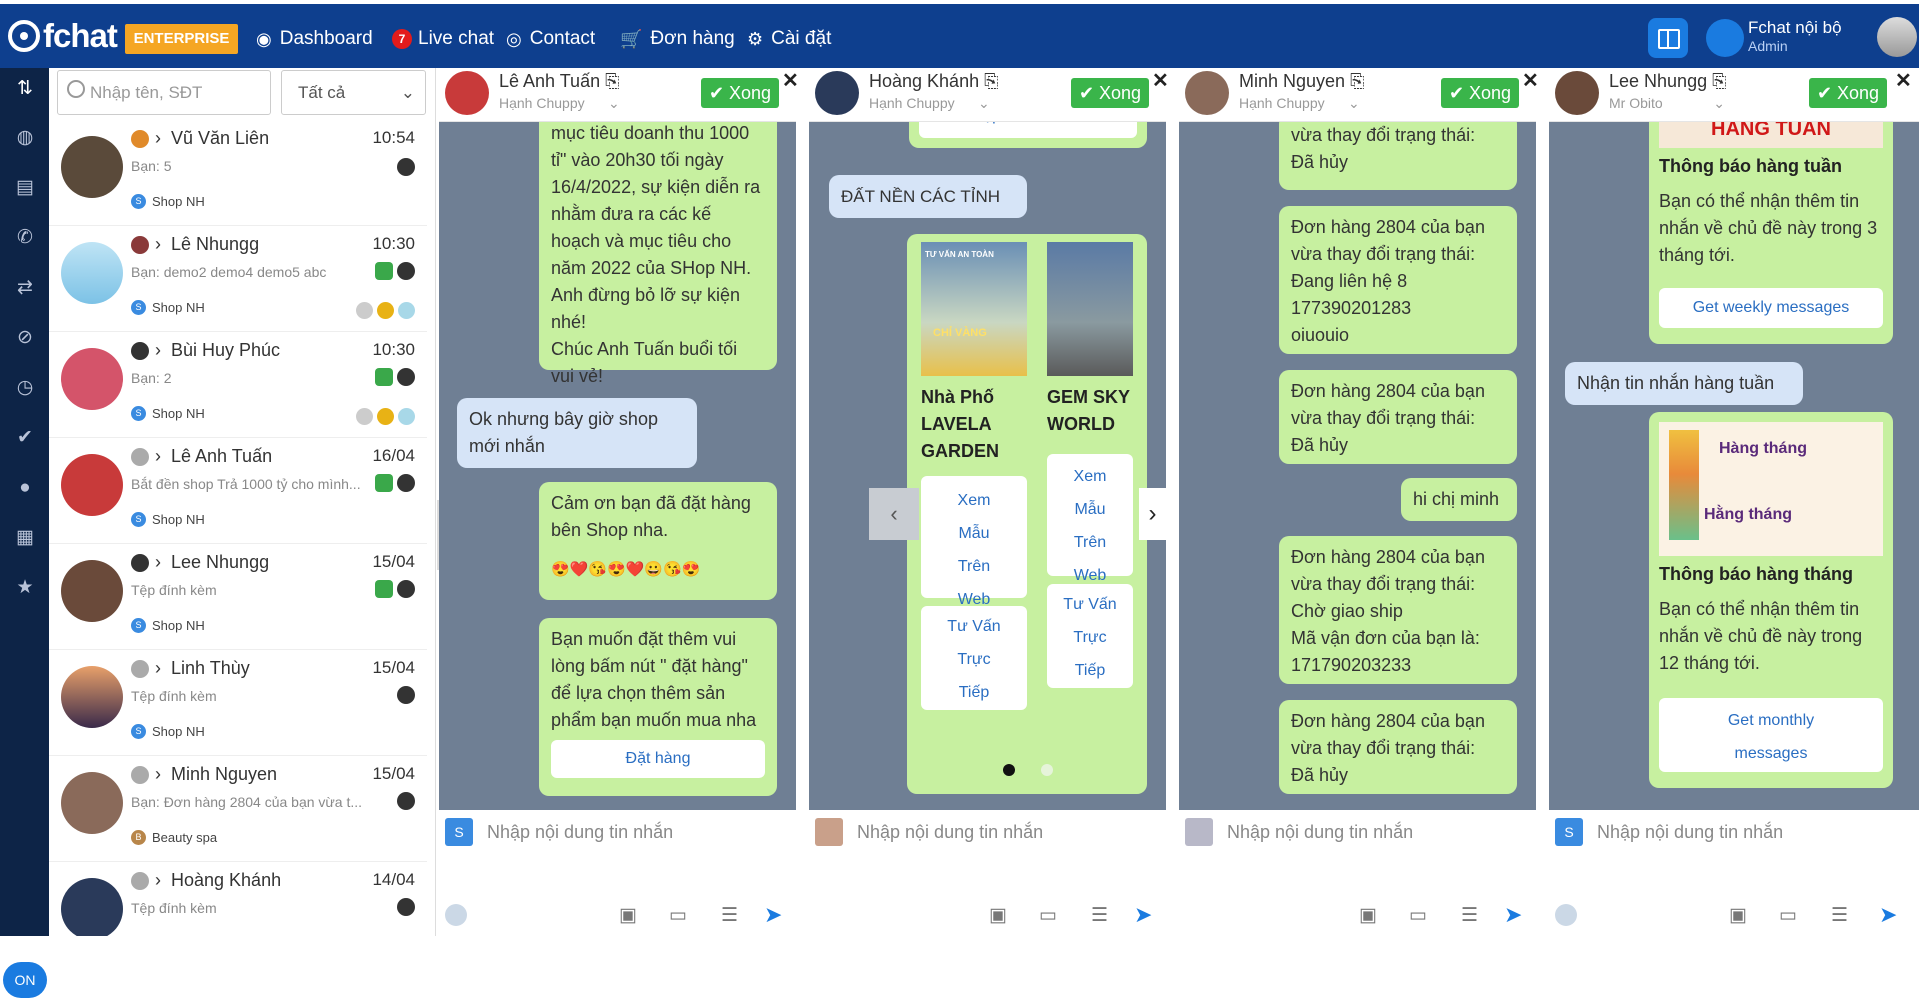 This screenshot has height=998, width=1919. What do you see at coordinates (1668, 38) in the screenshot?
I see `layout-toggle-button` at bounding box center [1668, 38].